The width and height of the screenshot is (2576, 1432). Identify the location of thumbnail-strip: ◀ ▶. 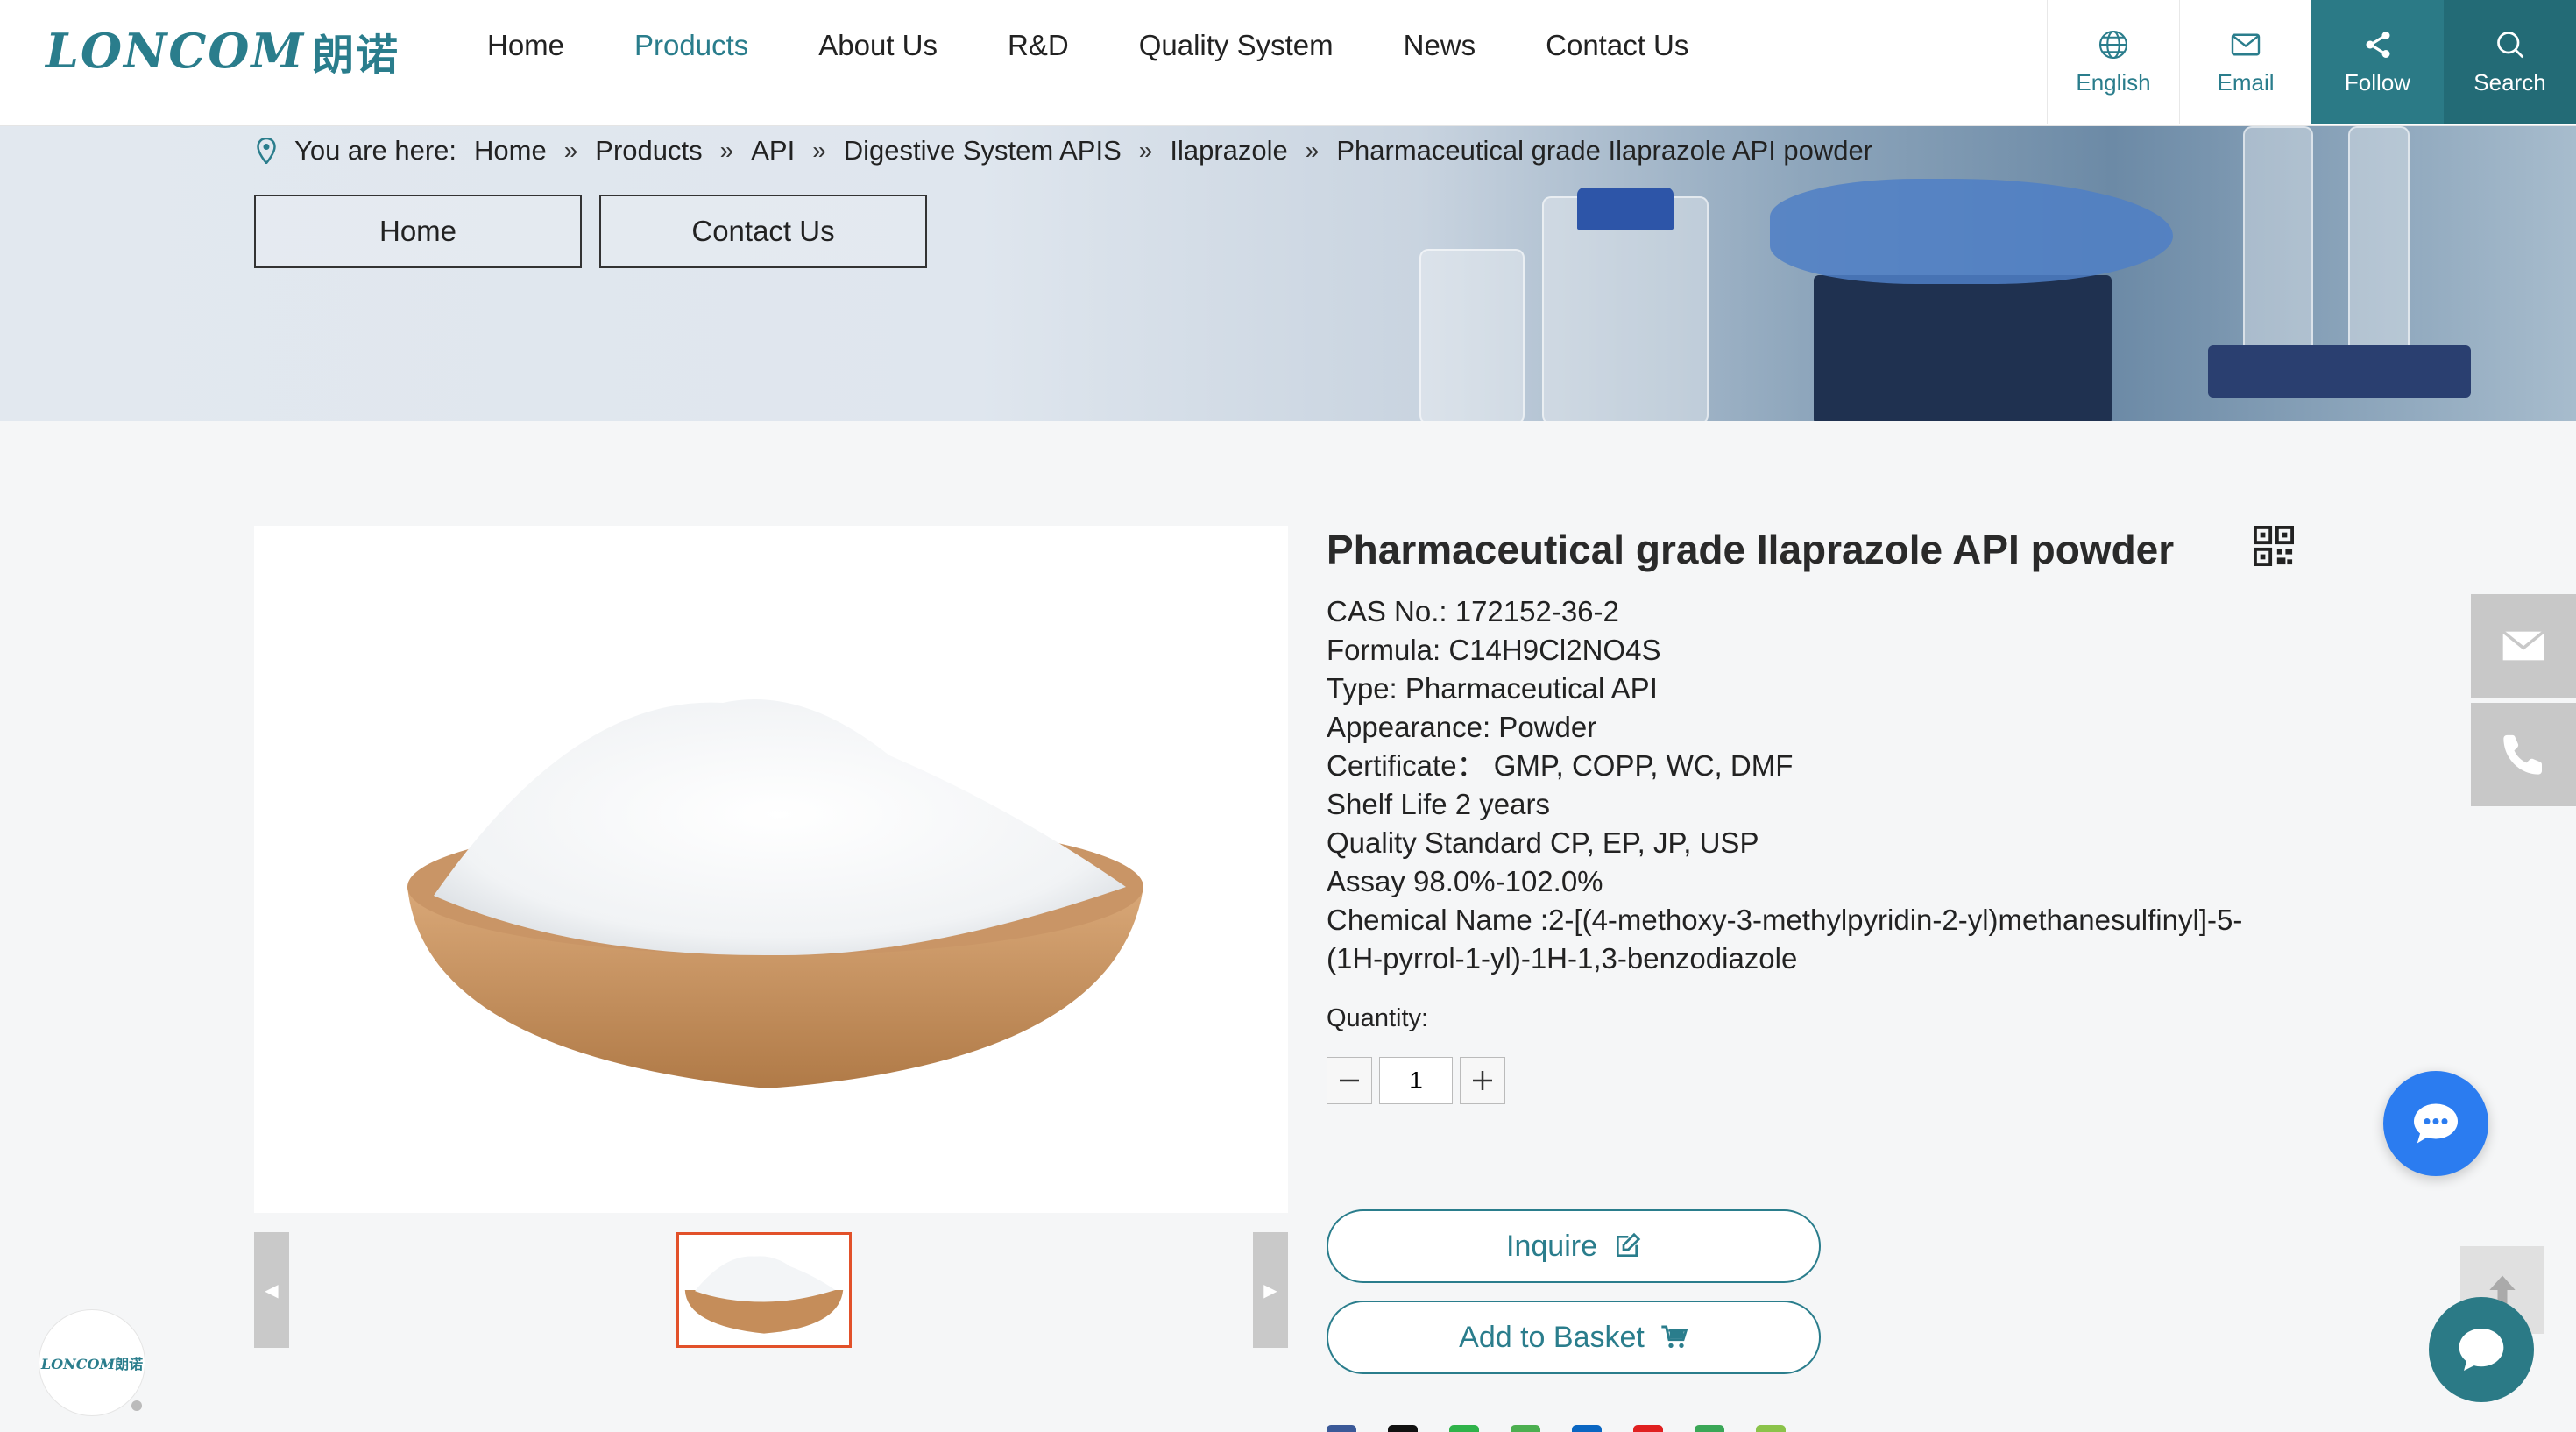
(771, 1291).